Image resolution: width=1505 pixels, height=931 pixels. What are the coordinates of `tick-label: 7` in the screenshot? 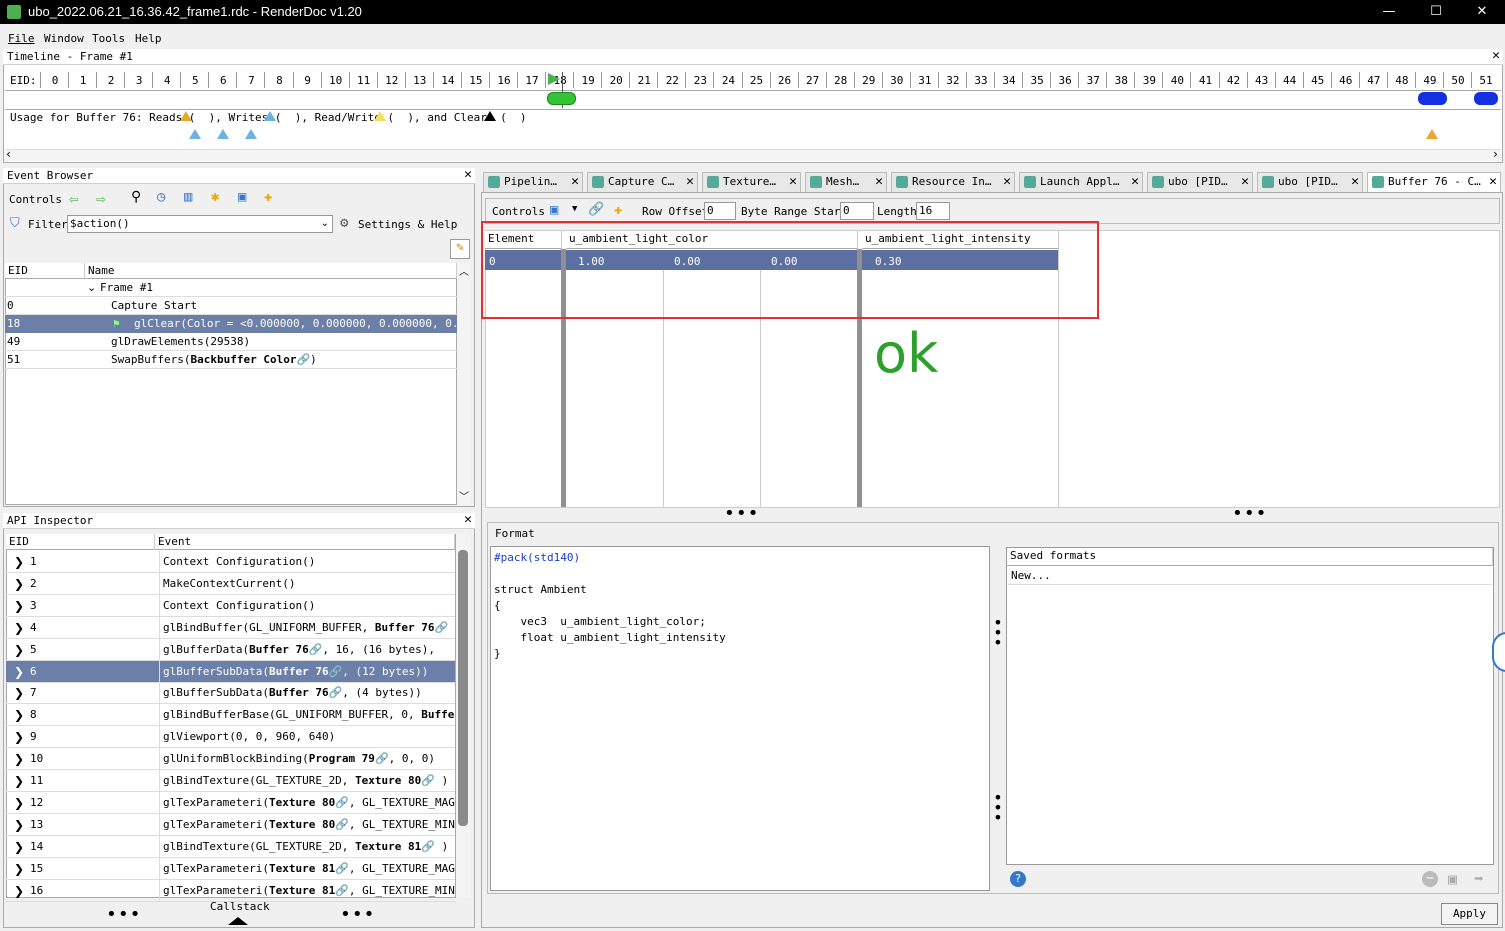 It's located at (251, 80).